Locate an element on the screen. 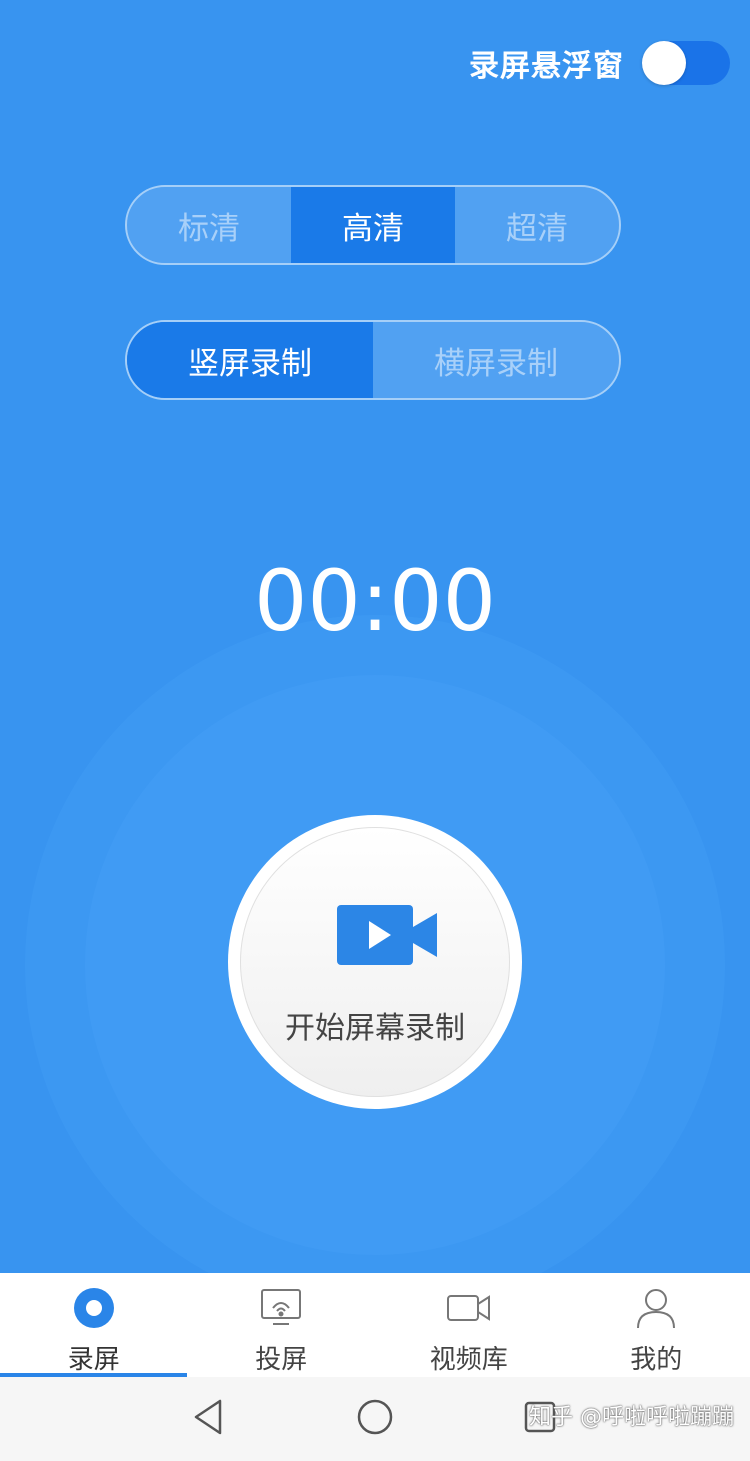 Image resolution: width=750 pixels, height=1461 pixels. video-camera-play-icon is located at coordinates (387, 935).